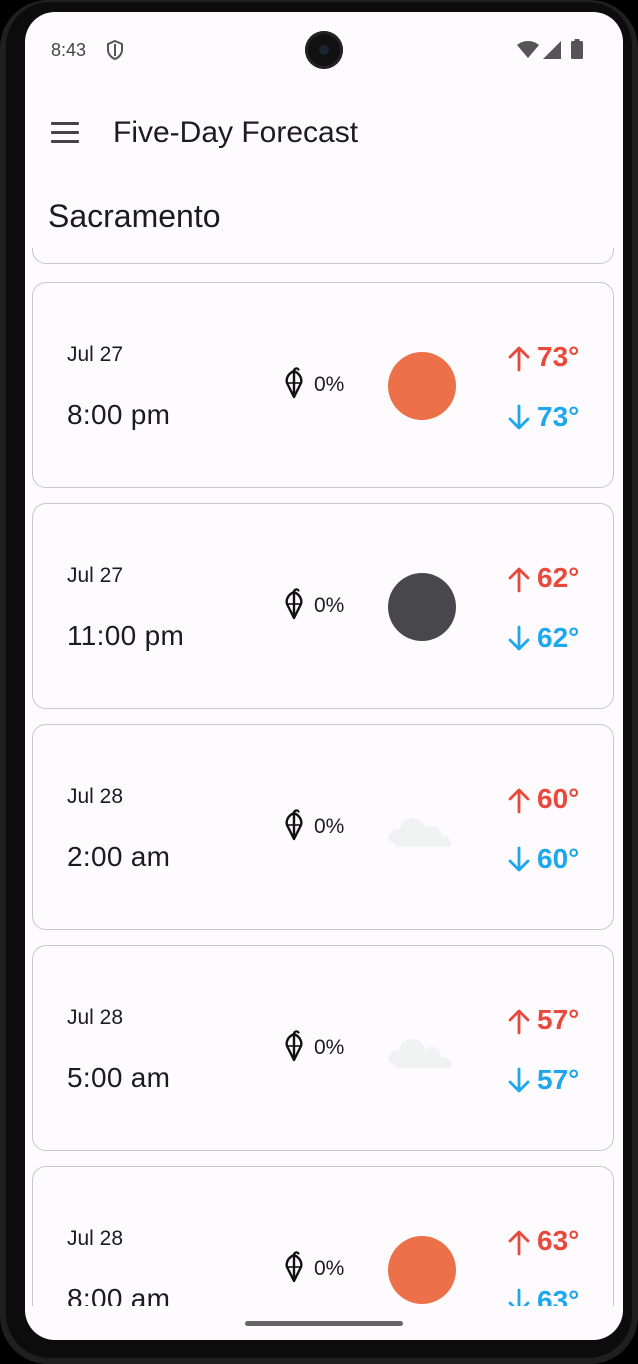  I want to click on forecast-time: 2:00 am, so click(119, 856).